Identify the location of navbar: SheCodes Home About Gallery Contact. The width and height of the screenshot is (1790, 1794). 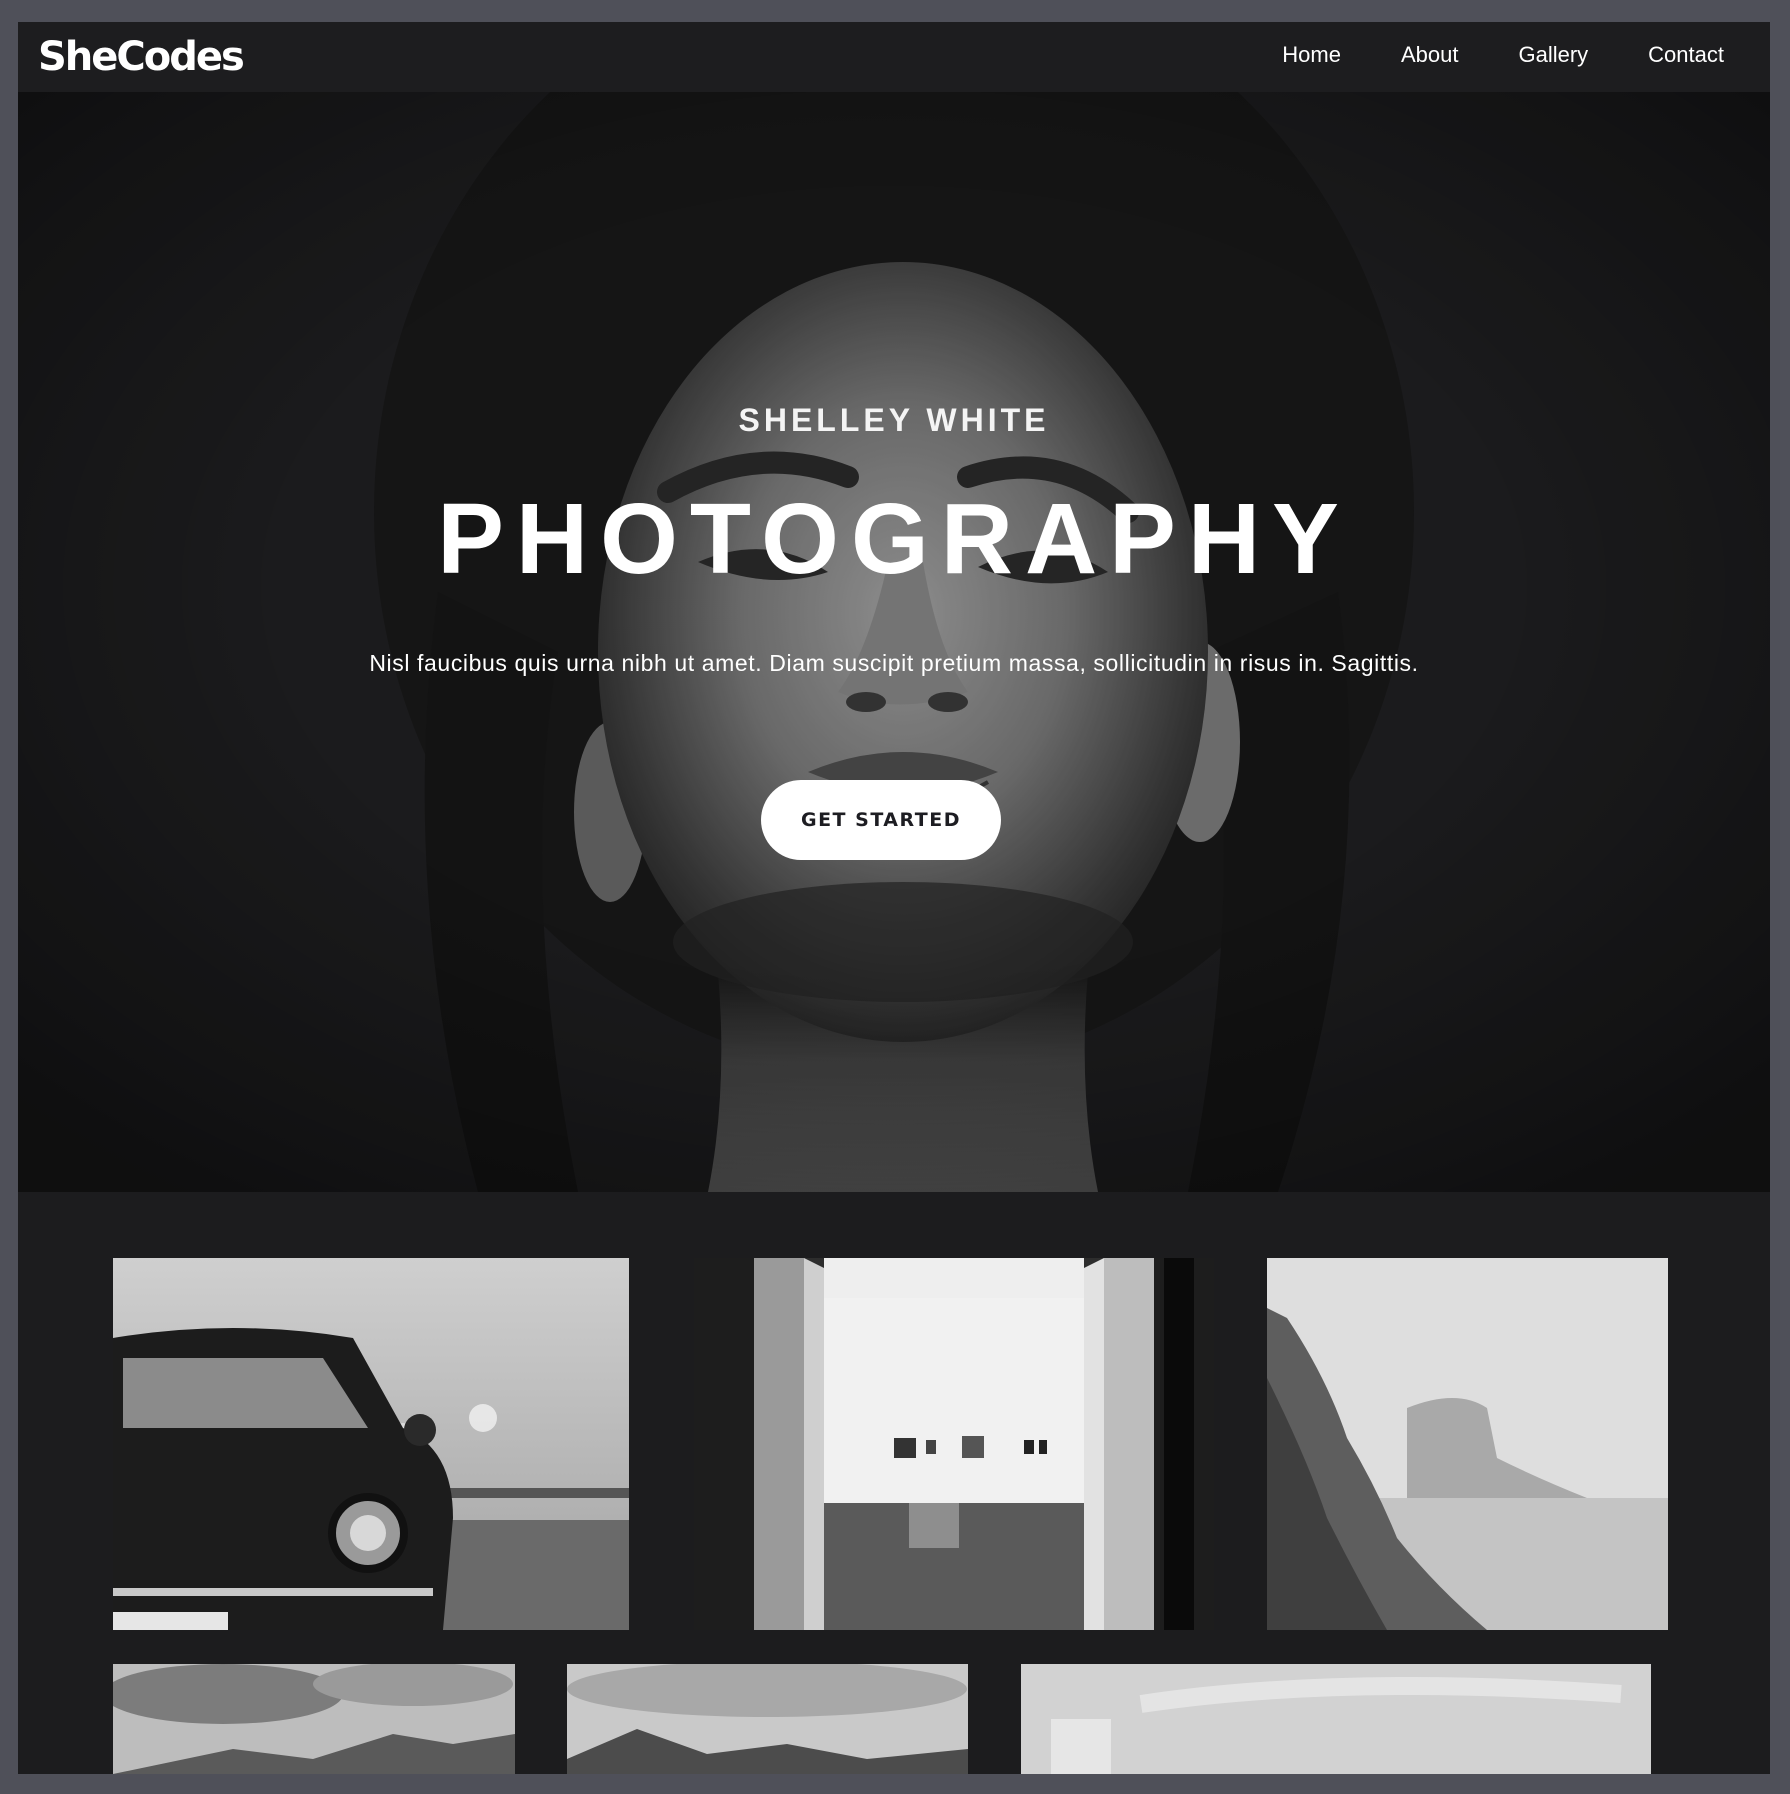
(894, 57).